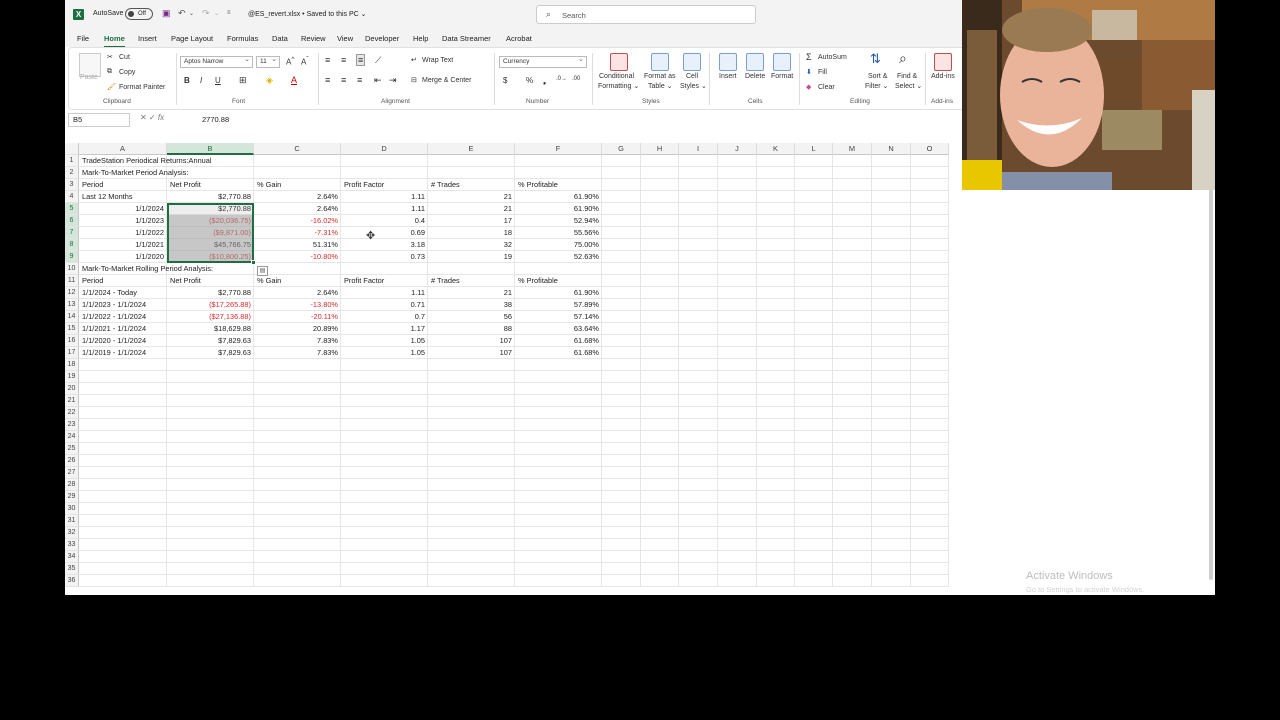 The image size is (1280, 720). Describe the element at coordinates (327, 80) in the screenshot. I see `align-left-icon: ≡` at that location.